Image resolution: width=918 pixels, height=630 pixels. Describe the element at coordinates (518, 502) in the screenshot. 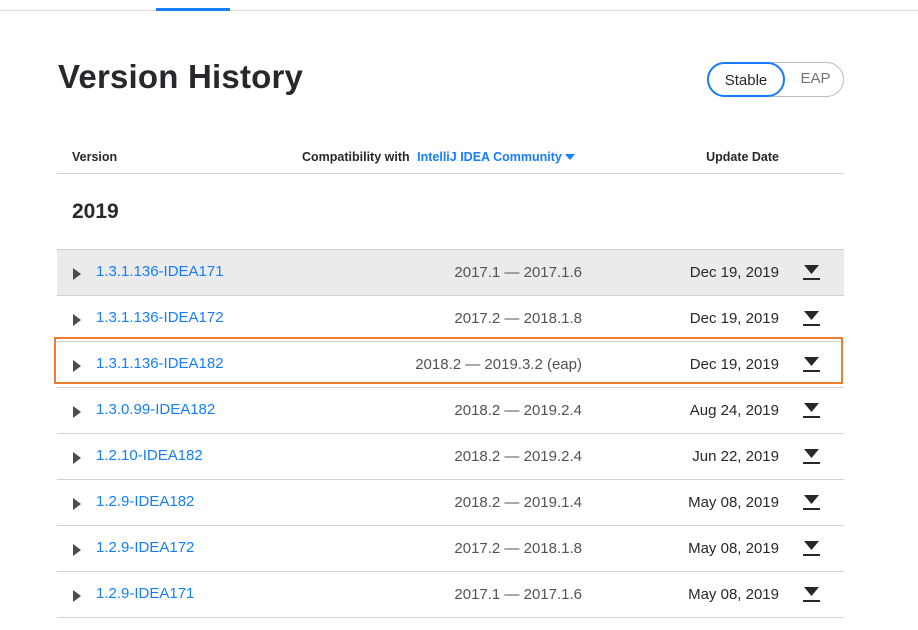

I see `compatibility-range: 2018.2 — 2019.1.4` at that location.